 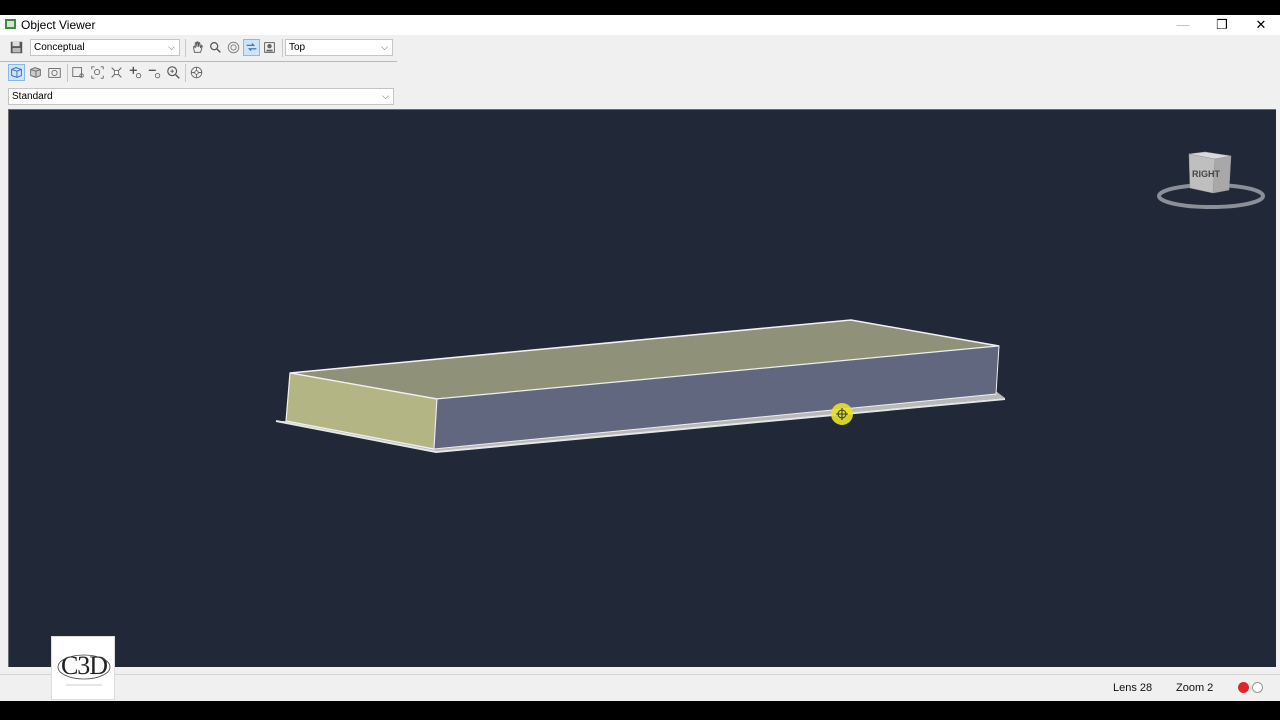 I want to click on minimize-button: —, so click(x=1183, y=25).